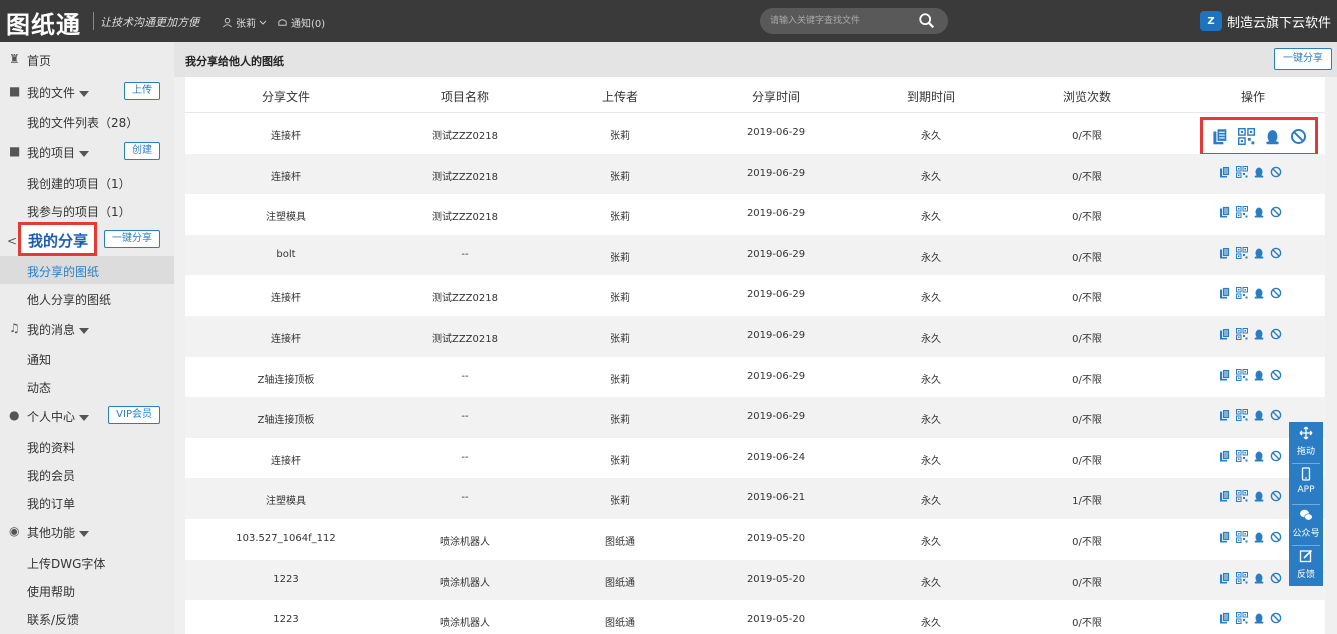  Describe the element at coordinates (1306, 524) in the screenshot. I see `wechat-button: 公众号` at that location.